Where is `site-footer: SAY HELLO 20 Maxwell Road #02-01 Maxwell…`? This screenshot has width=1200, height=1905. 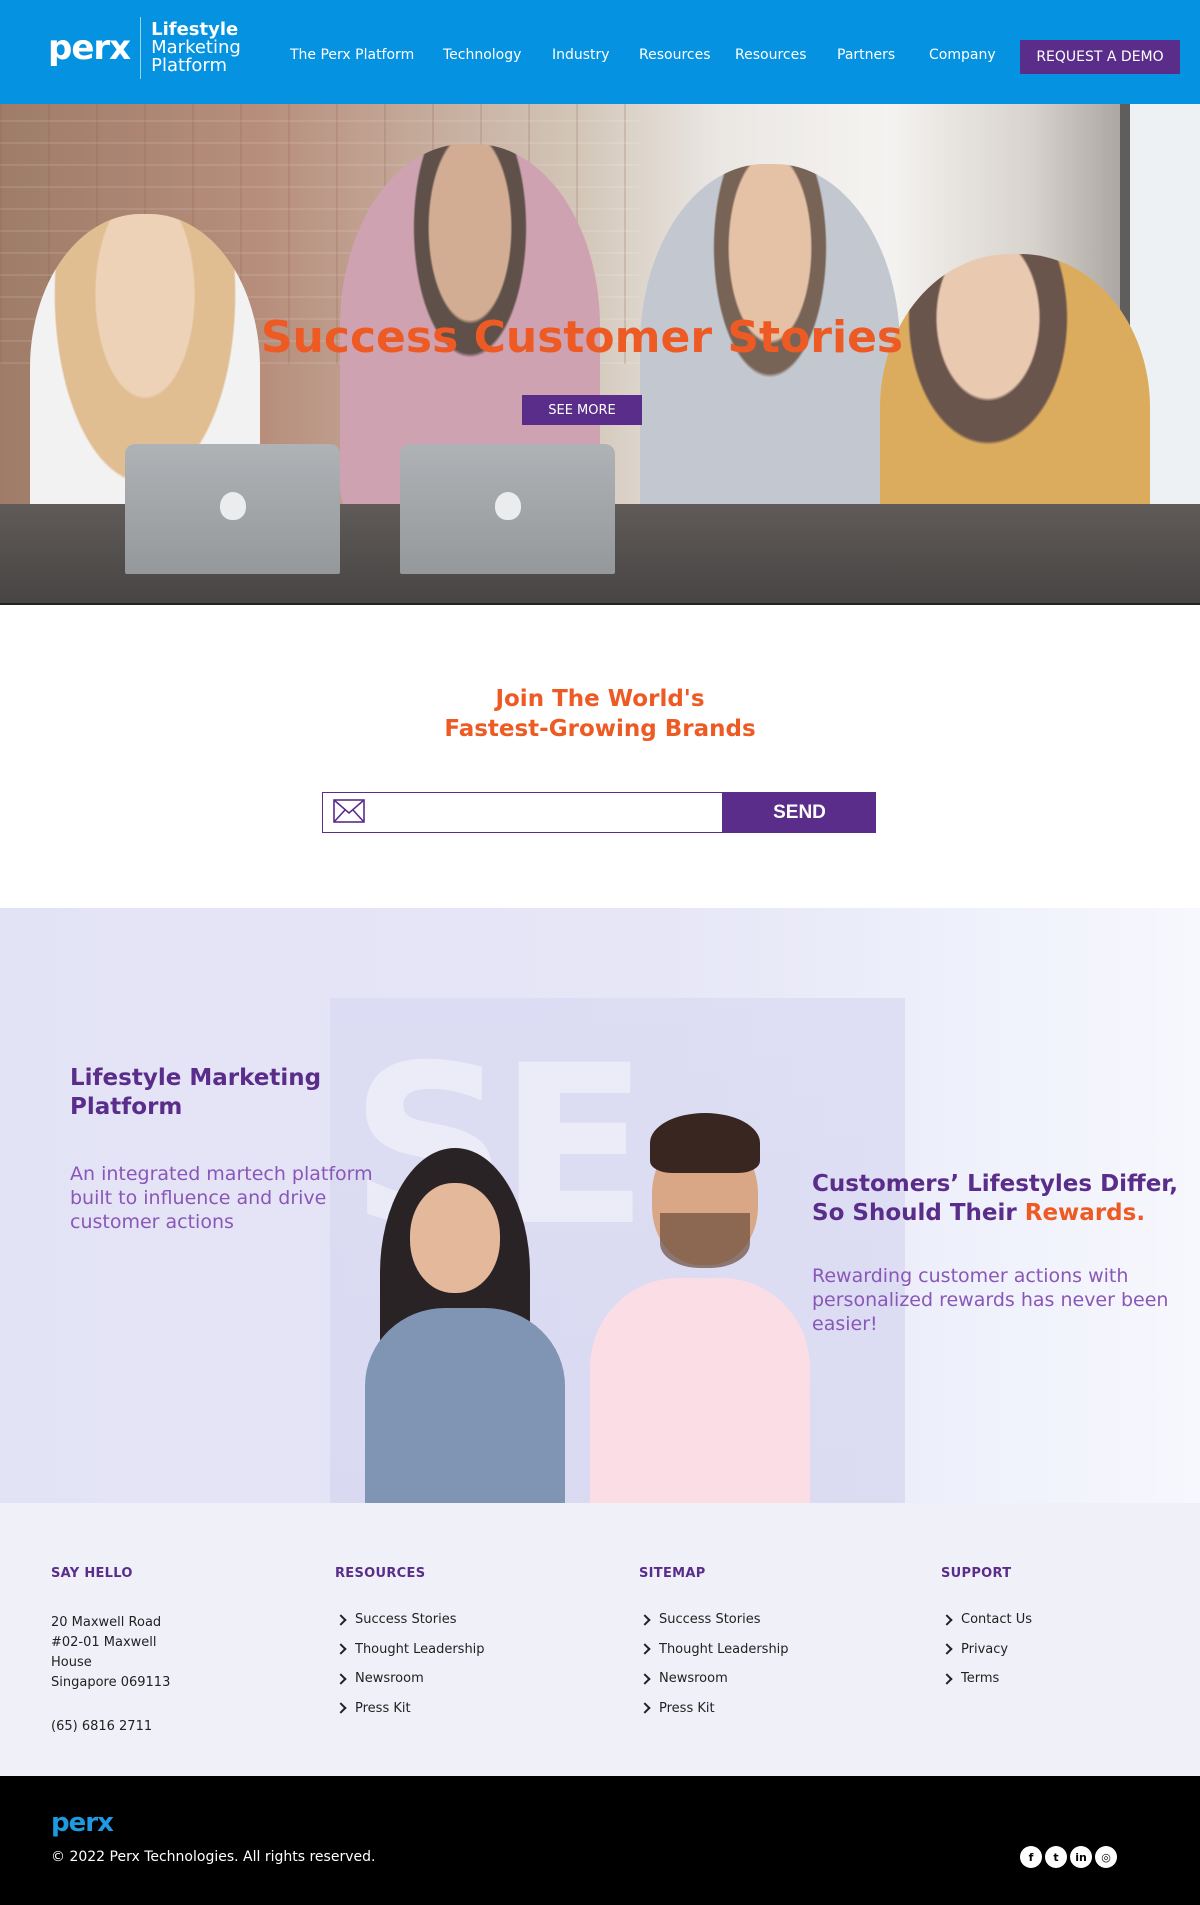
site-footer: SAY HELLO 20 Maxwell Road #02-01 Maxwell… is located at coordinates (600, 1639).